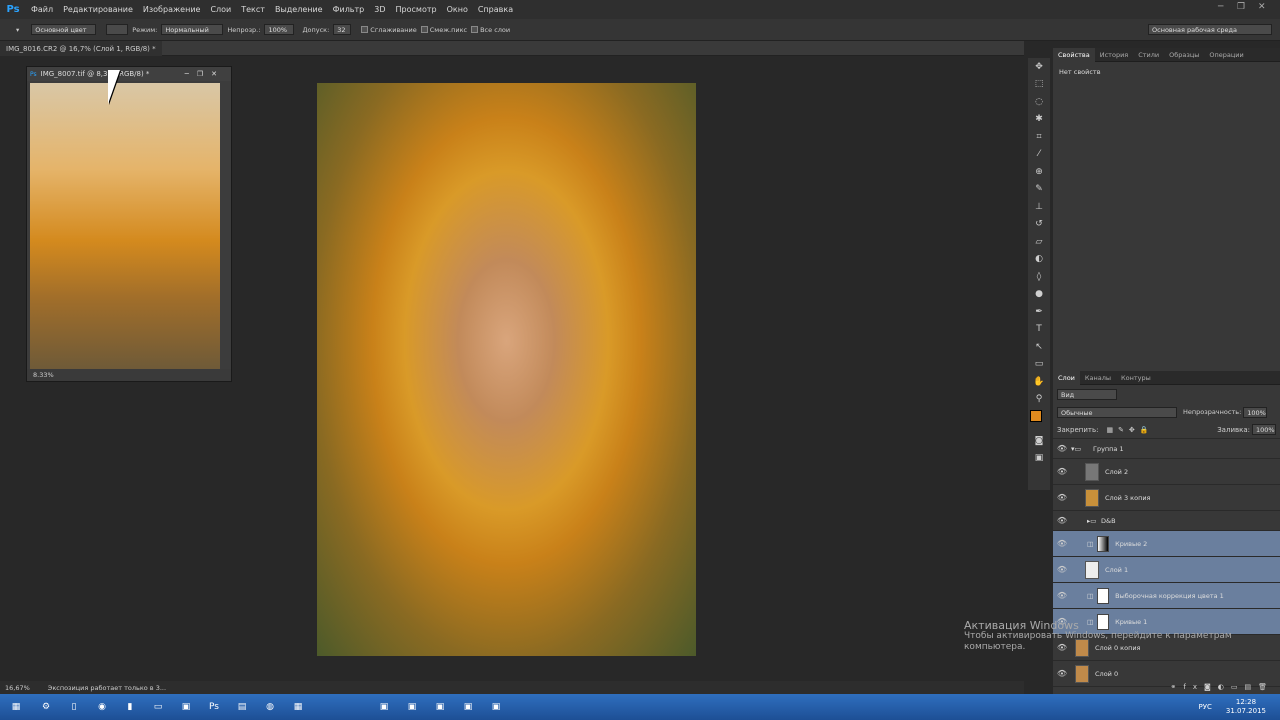 Image resolution: width=1280 pixels, height=720 pixels. What do you see at coordinates (1039, 382) in the screenshot?
I see `hand-tool-icon: ✋` at bounding box center [1039, 382].